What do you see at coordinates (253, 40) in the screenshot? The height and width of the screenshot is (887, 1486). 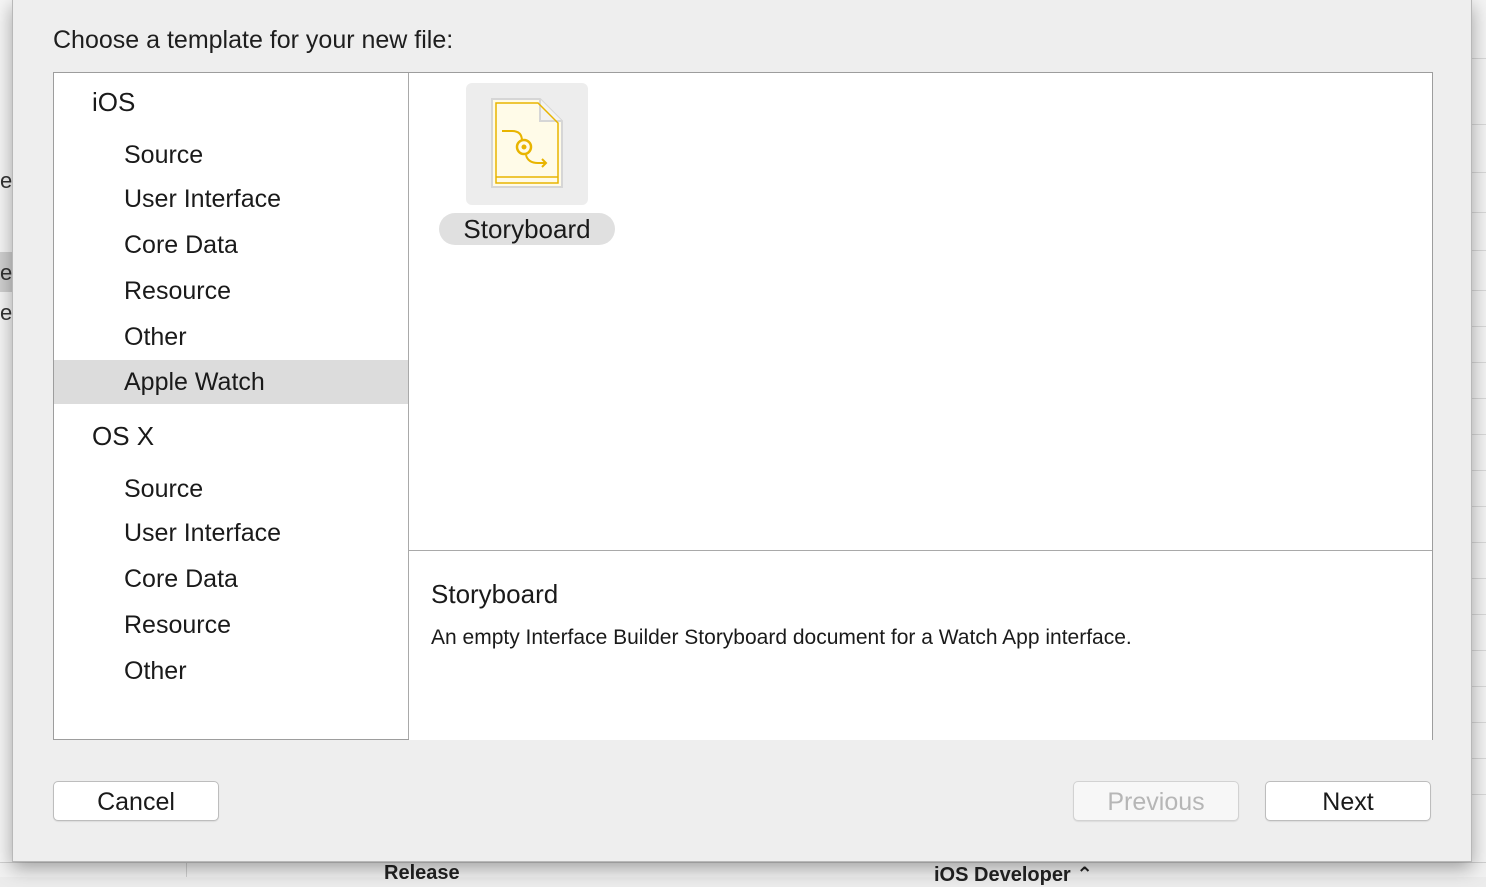 I see `dialog-prompt: Choose a template for your new file:` at bounding box center [253, 40].